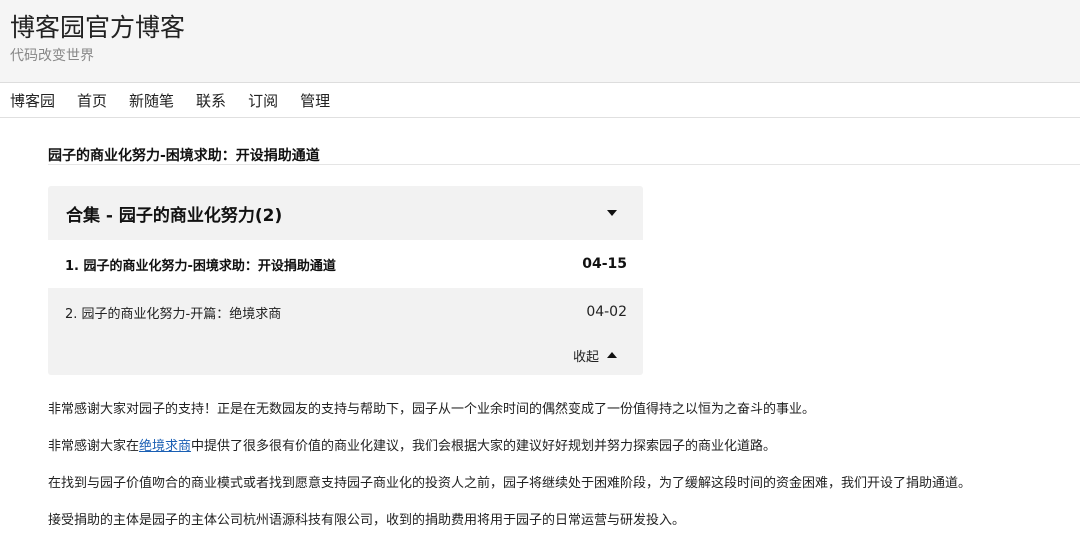  Describe the element at coordinates (606, 312) in the screenshot. I see `collection-item-date: 04-02` at that location.